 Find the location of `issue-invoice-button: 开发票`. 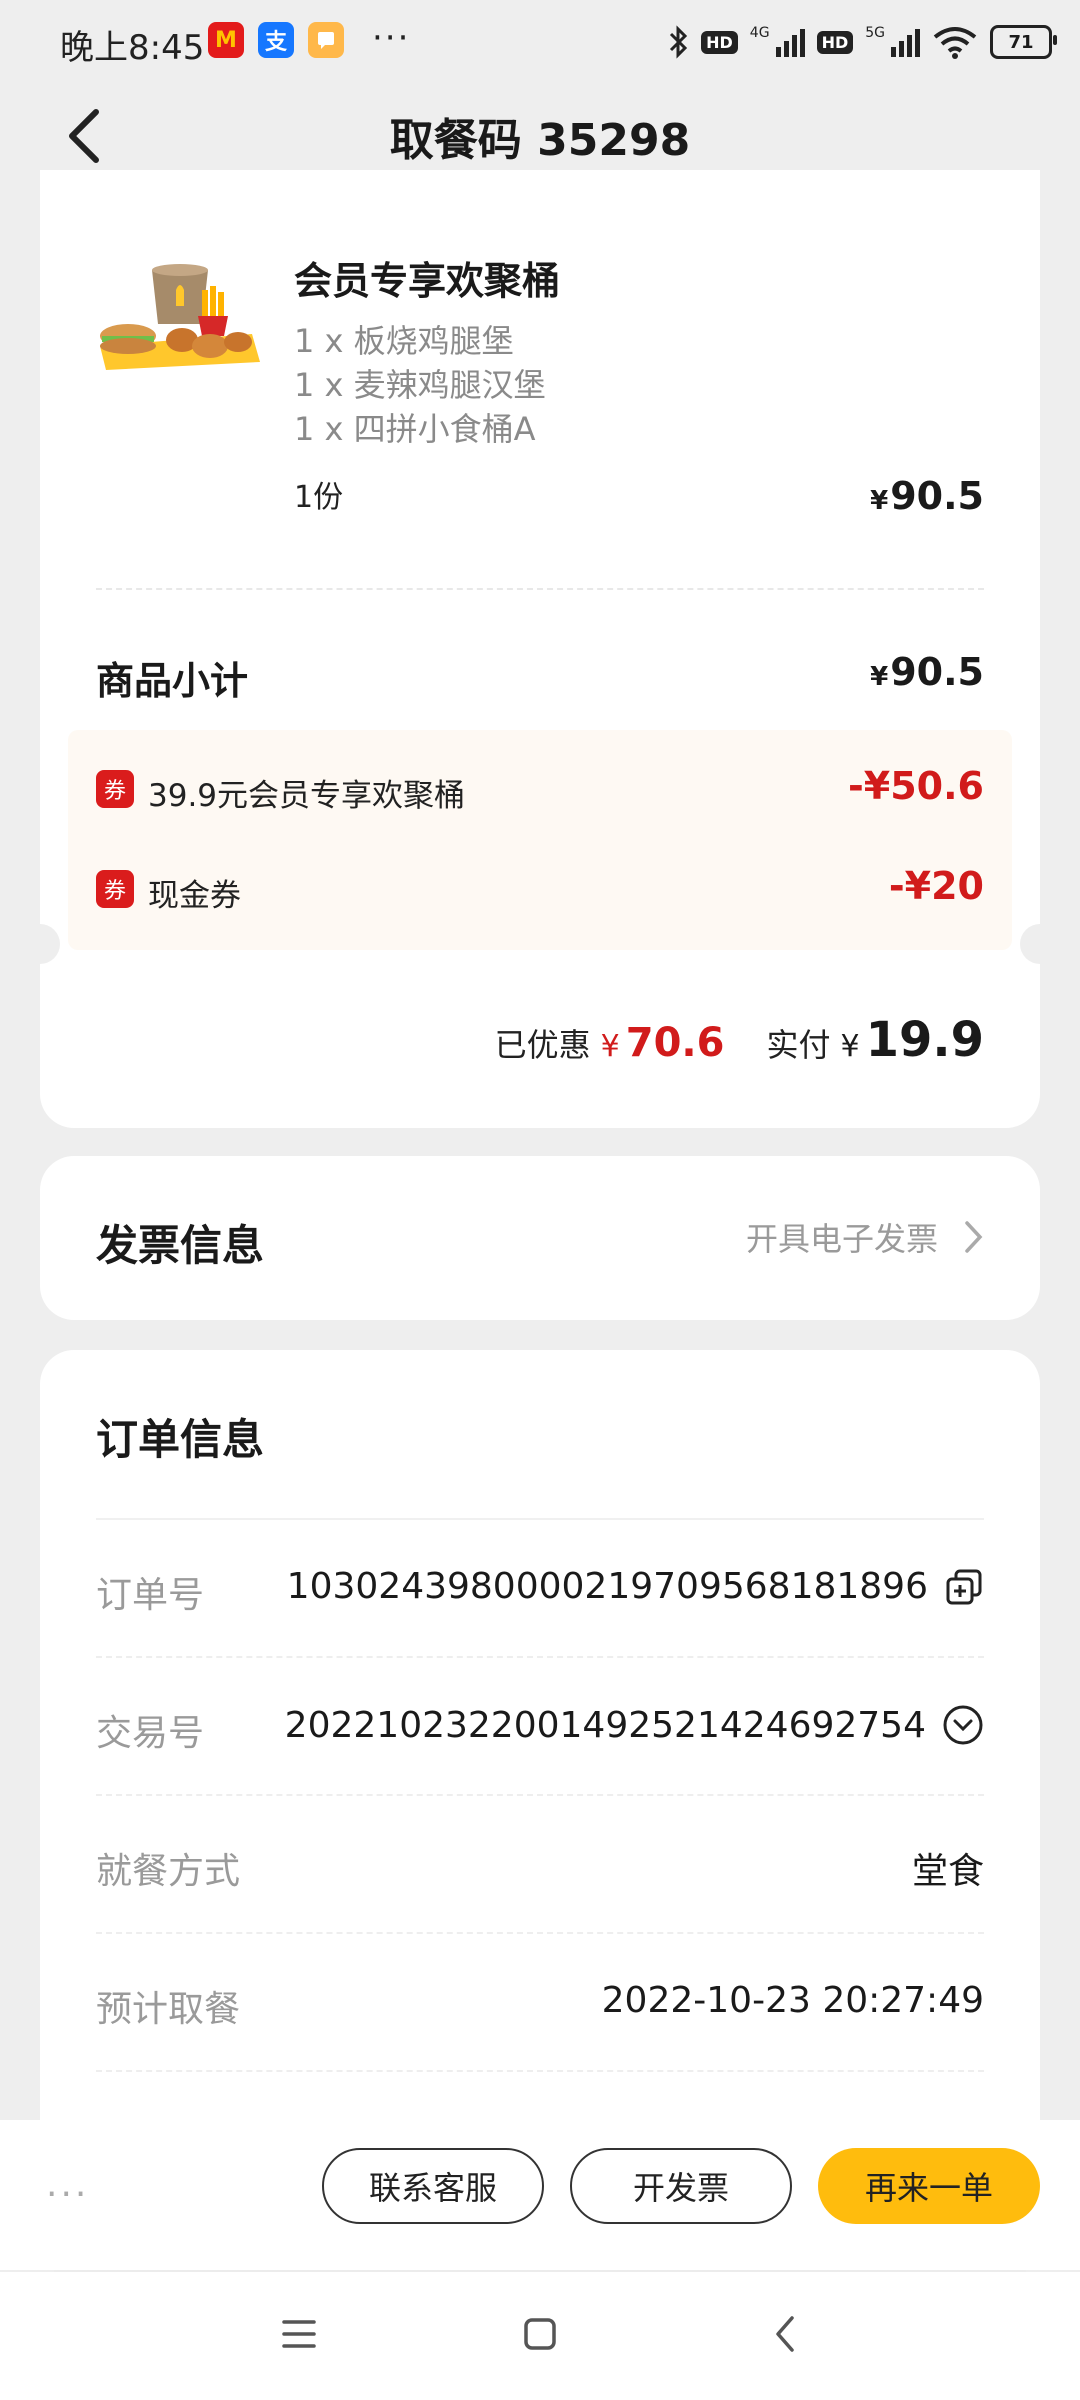

issue-invoice-button: 开发票 is located at coordinates (681, 2186).